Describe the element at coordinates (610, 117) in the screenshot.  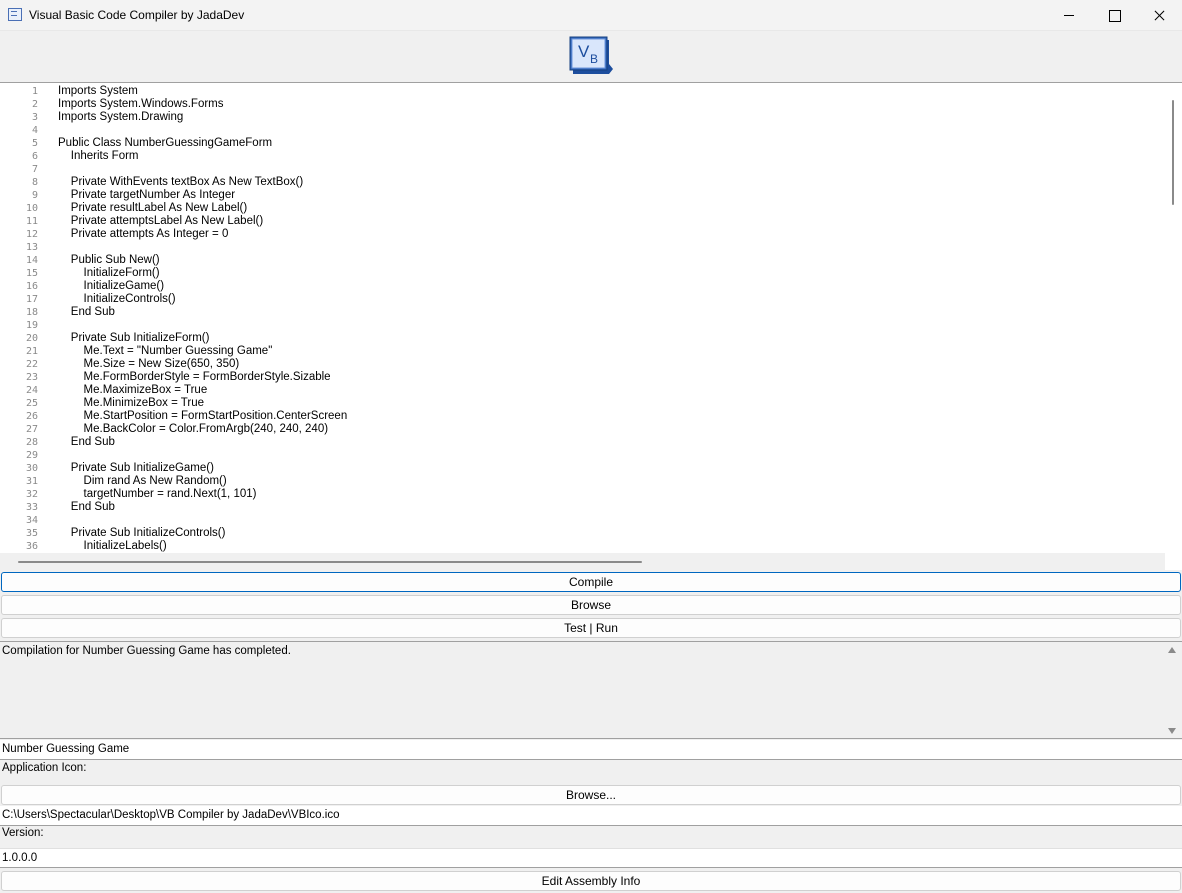
I see `code-line: Imports System.Drawing` at that location.